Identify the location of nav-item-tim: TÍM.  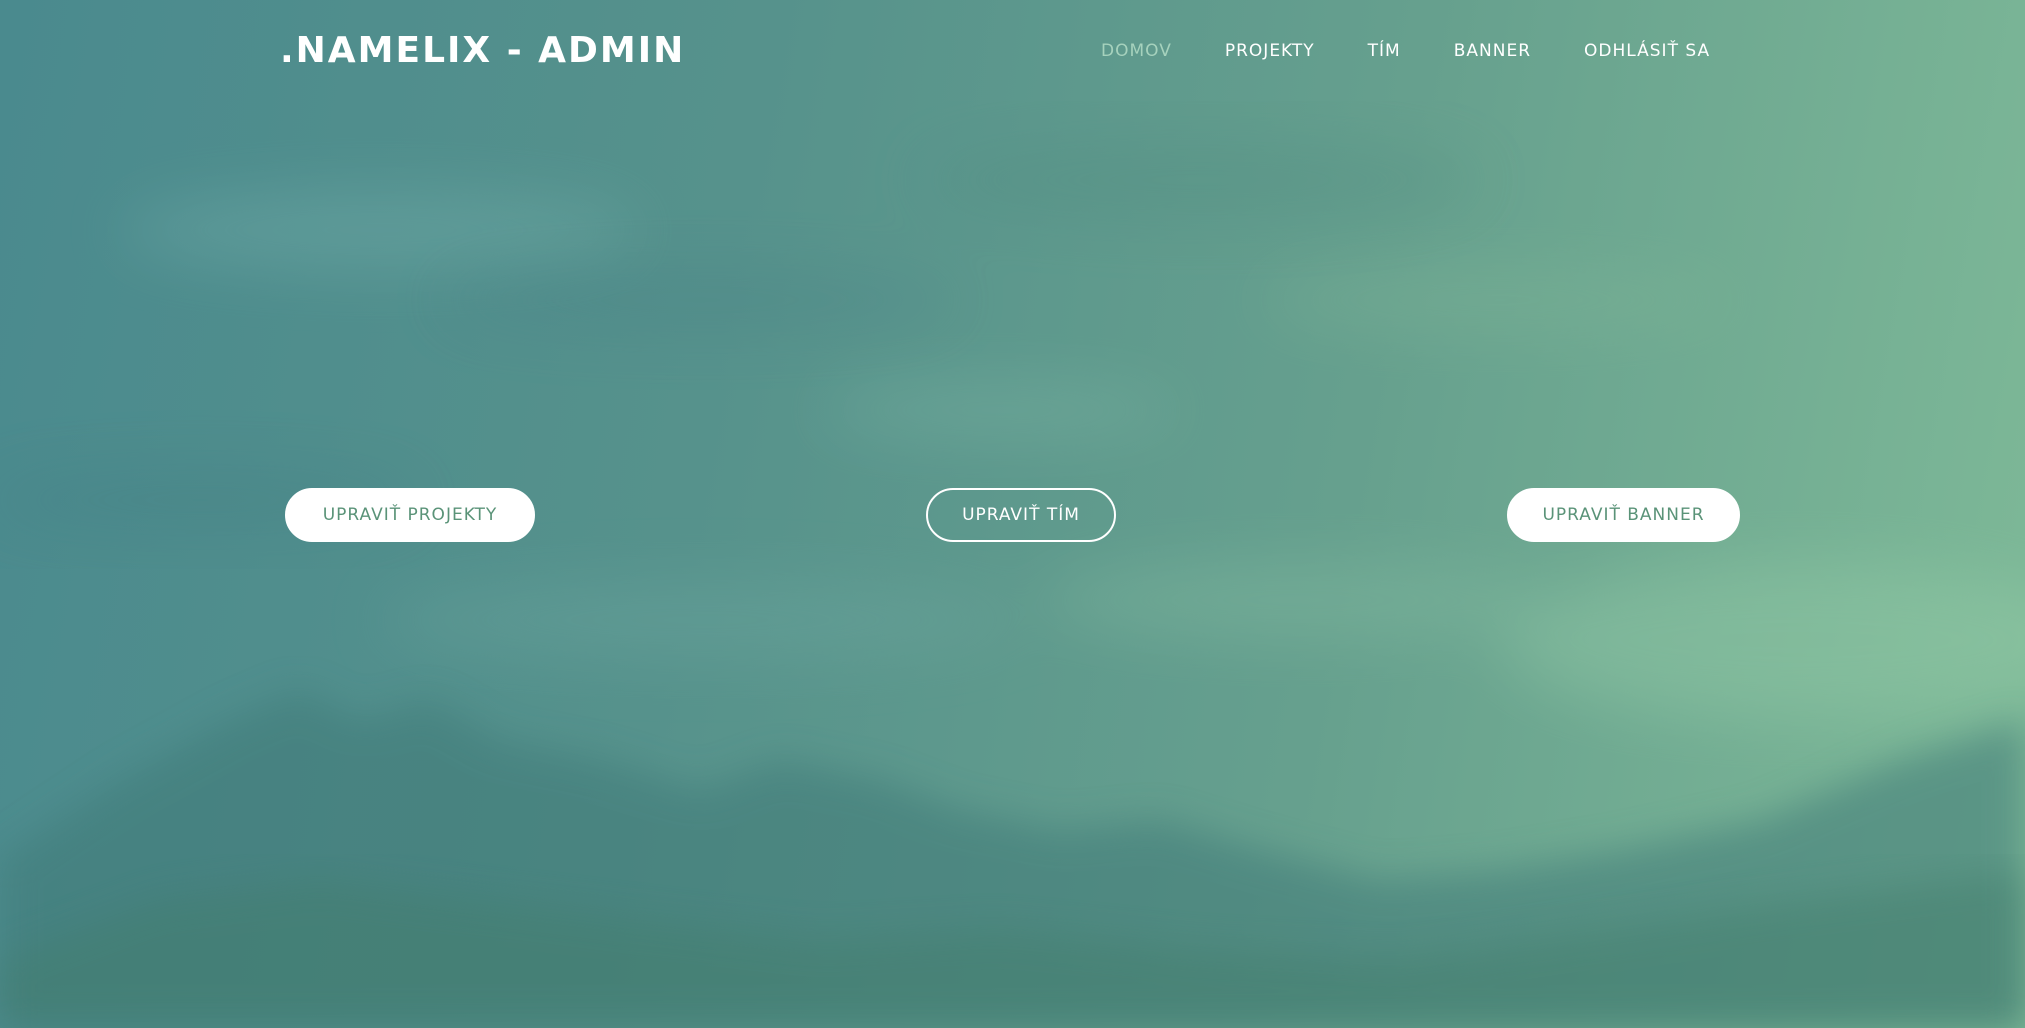
(1384, 51).